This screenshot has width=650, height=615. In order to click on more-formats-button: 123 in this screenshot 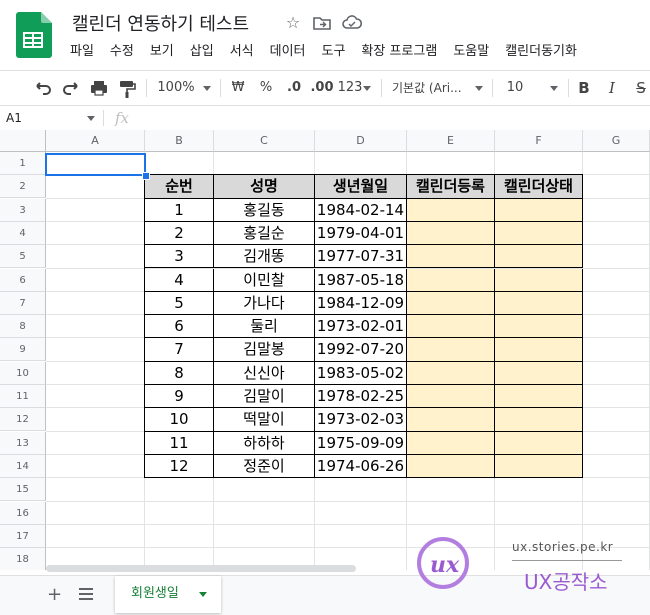, I will do `click(350, 88)`.